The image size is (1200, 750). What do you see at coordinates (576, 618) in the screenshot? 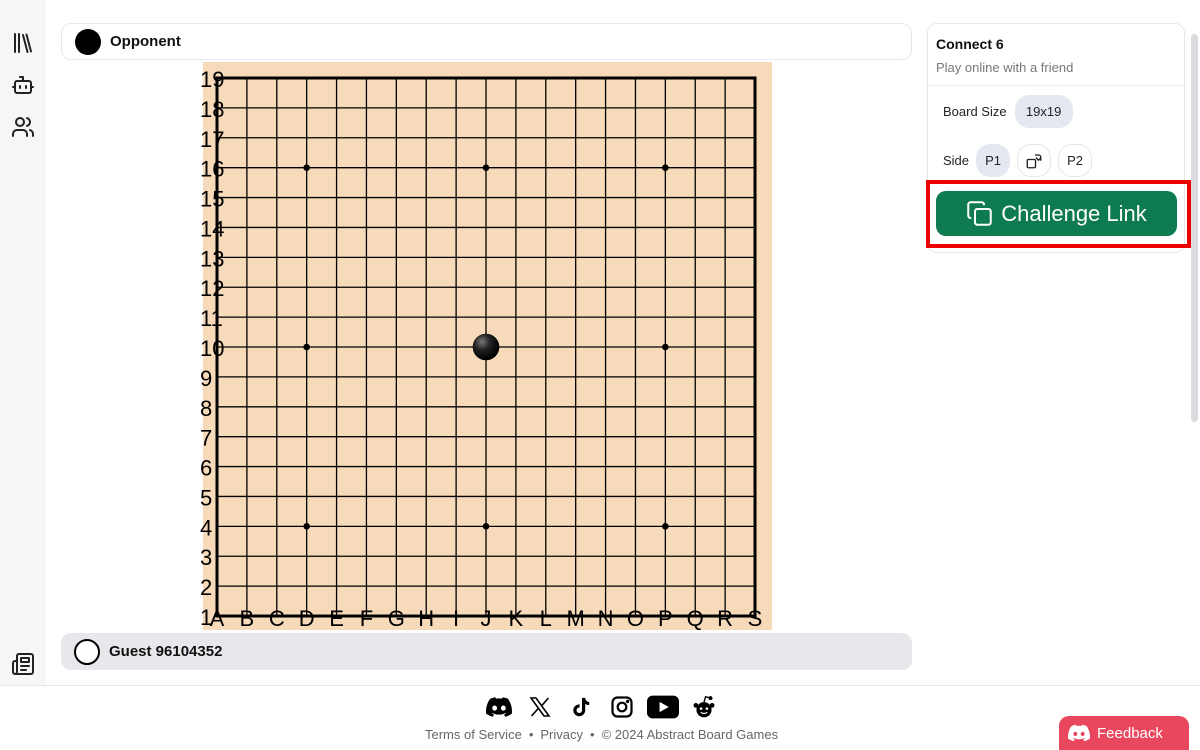
I see `column-label: M` at bounding box center [576, 618].